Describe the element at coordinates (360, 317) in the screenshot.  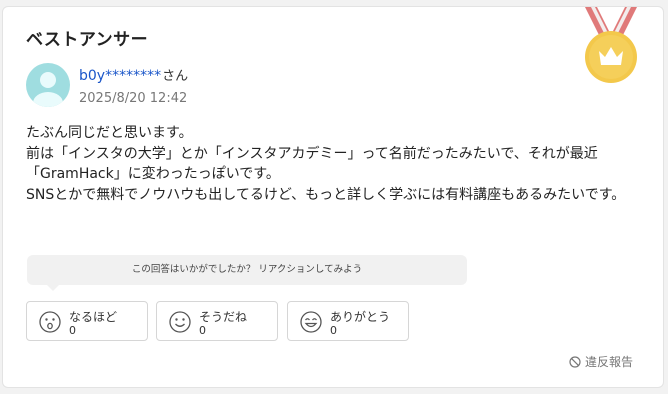
I see `reaction-label: ありがとう` at that location.